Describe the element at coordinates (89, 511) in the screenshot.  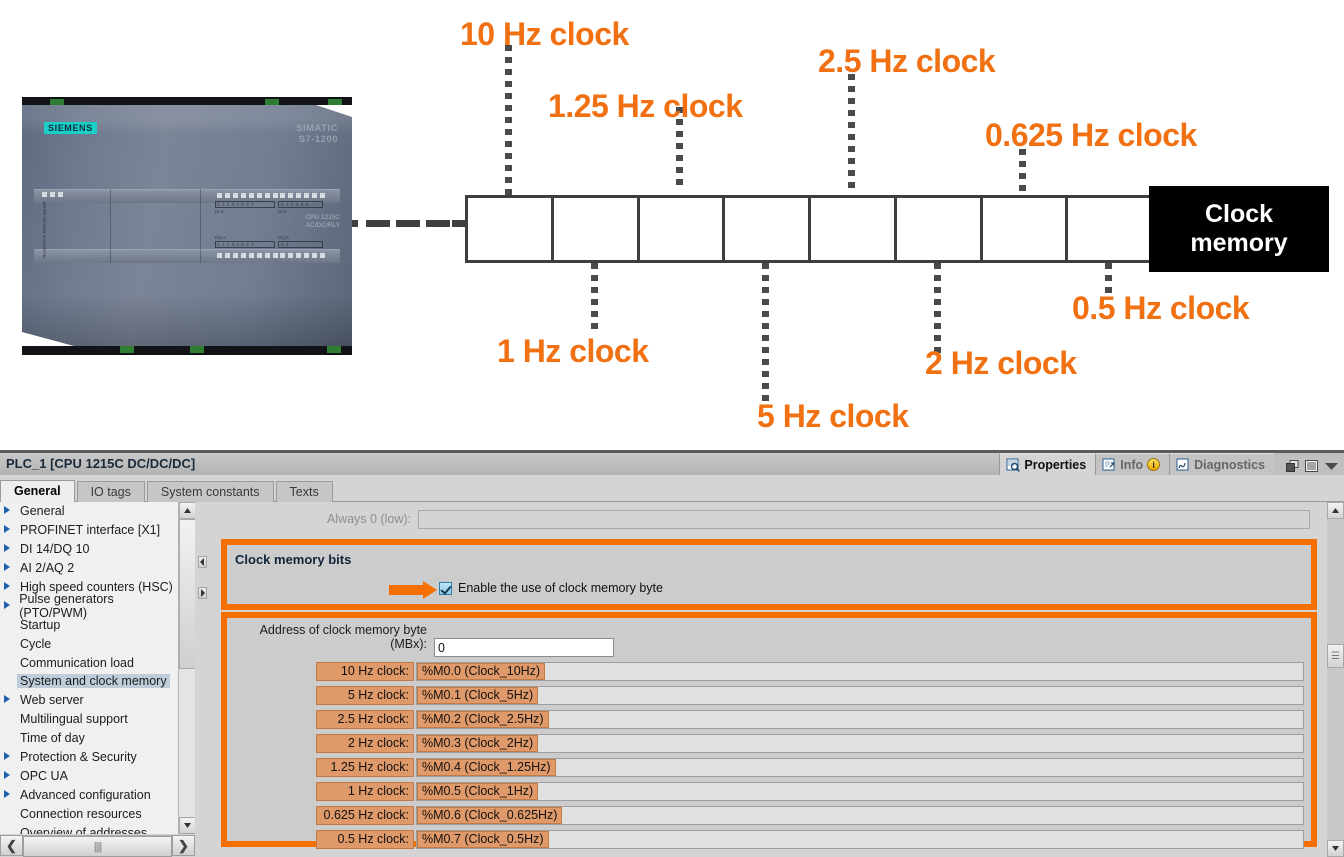
I see `sidebar-item-general: General` at that location.